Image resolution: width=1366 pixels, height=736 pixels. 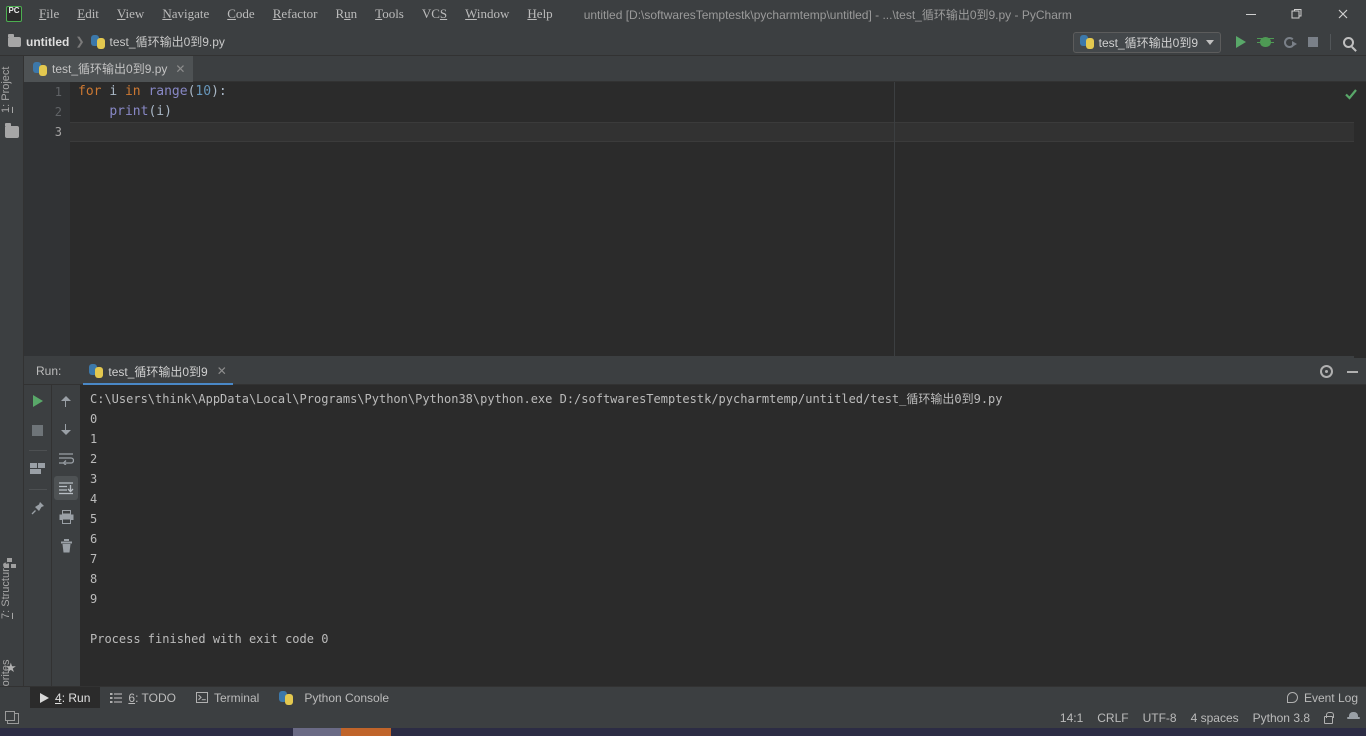 I want to click on bug-icon, so click(x=1265, y=42).